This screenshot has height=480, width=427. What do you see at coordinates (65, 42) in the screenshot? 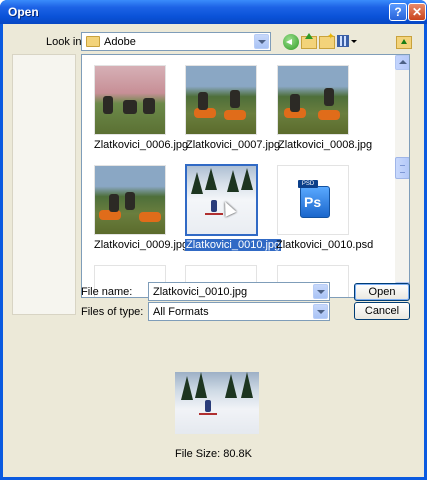
I see `lookin-label: Look in:` at bounding box center [65, 42].